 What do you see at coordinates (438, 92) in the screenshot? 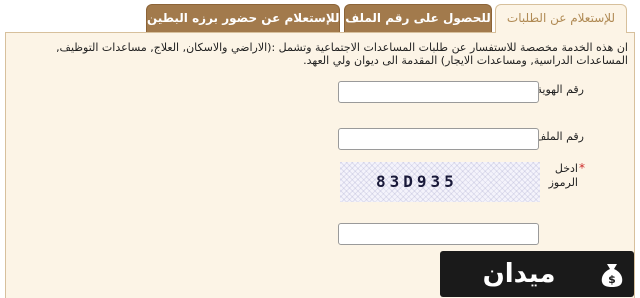
I see `id-number-input` at bounding box center [438, 92].